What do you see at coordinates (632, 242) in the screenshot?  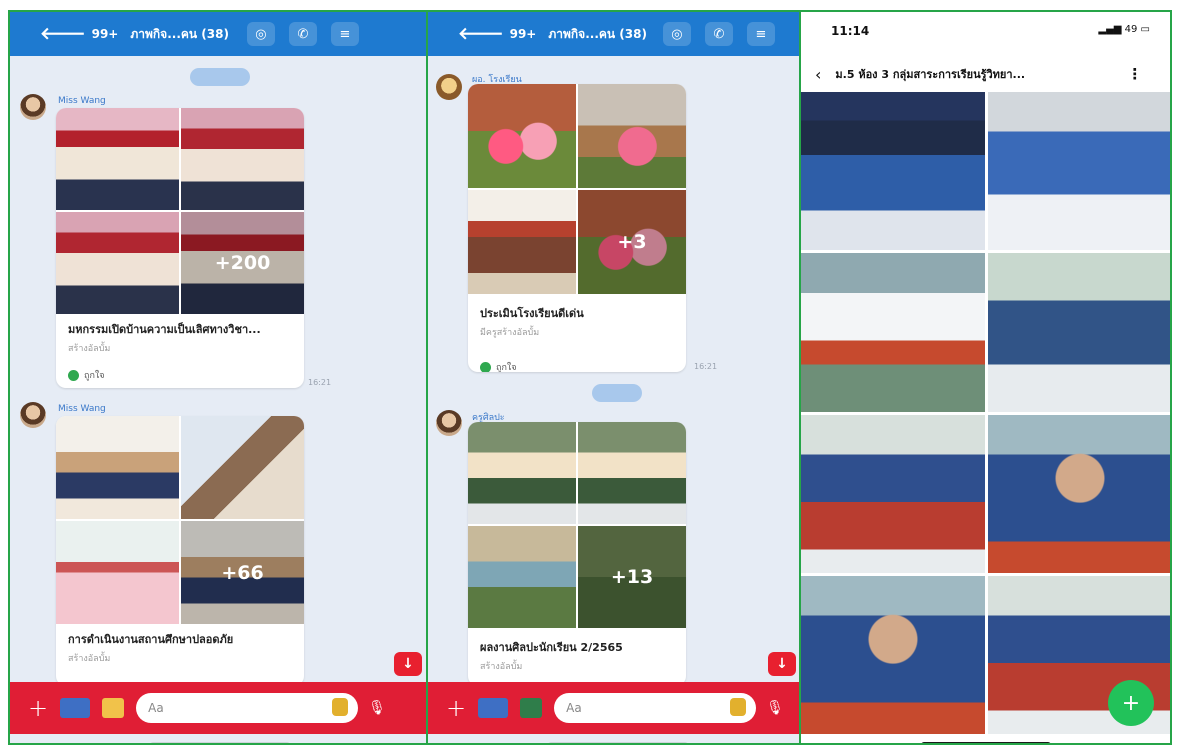 I see `album-photo: +3` at bounding box center [632, 242].